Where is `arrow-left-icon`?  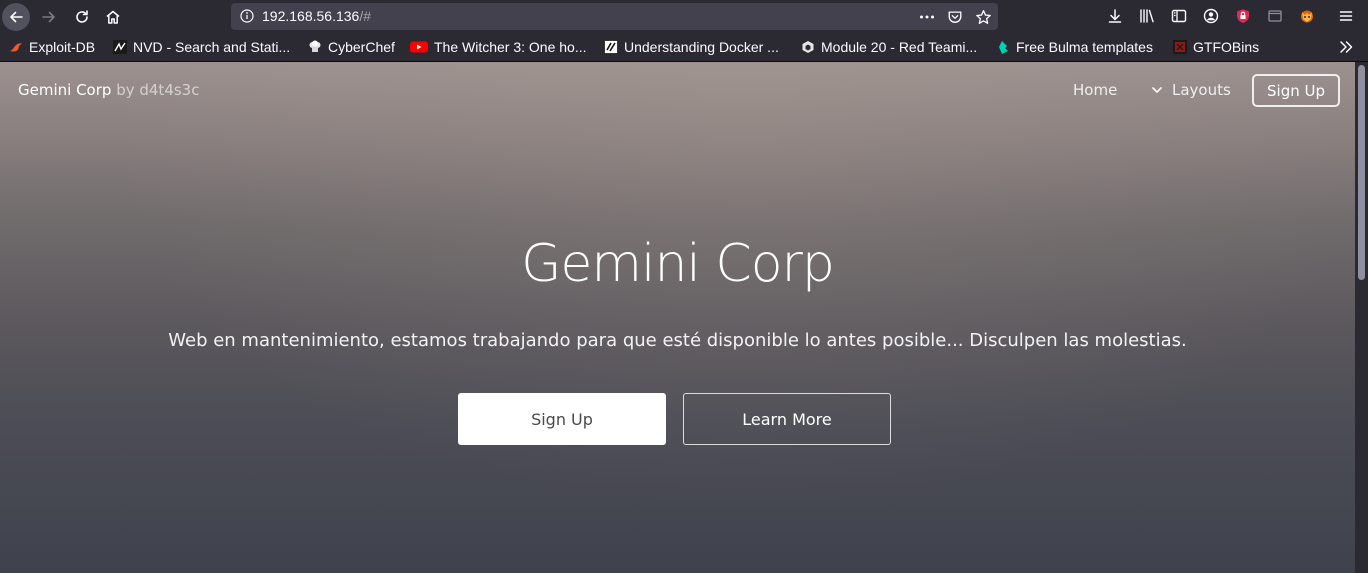
arrow-left-icon is located at coordinates (16, 17).